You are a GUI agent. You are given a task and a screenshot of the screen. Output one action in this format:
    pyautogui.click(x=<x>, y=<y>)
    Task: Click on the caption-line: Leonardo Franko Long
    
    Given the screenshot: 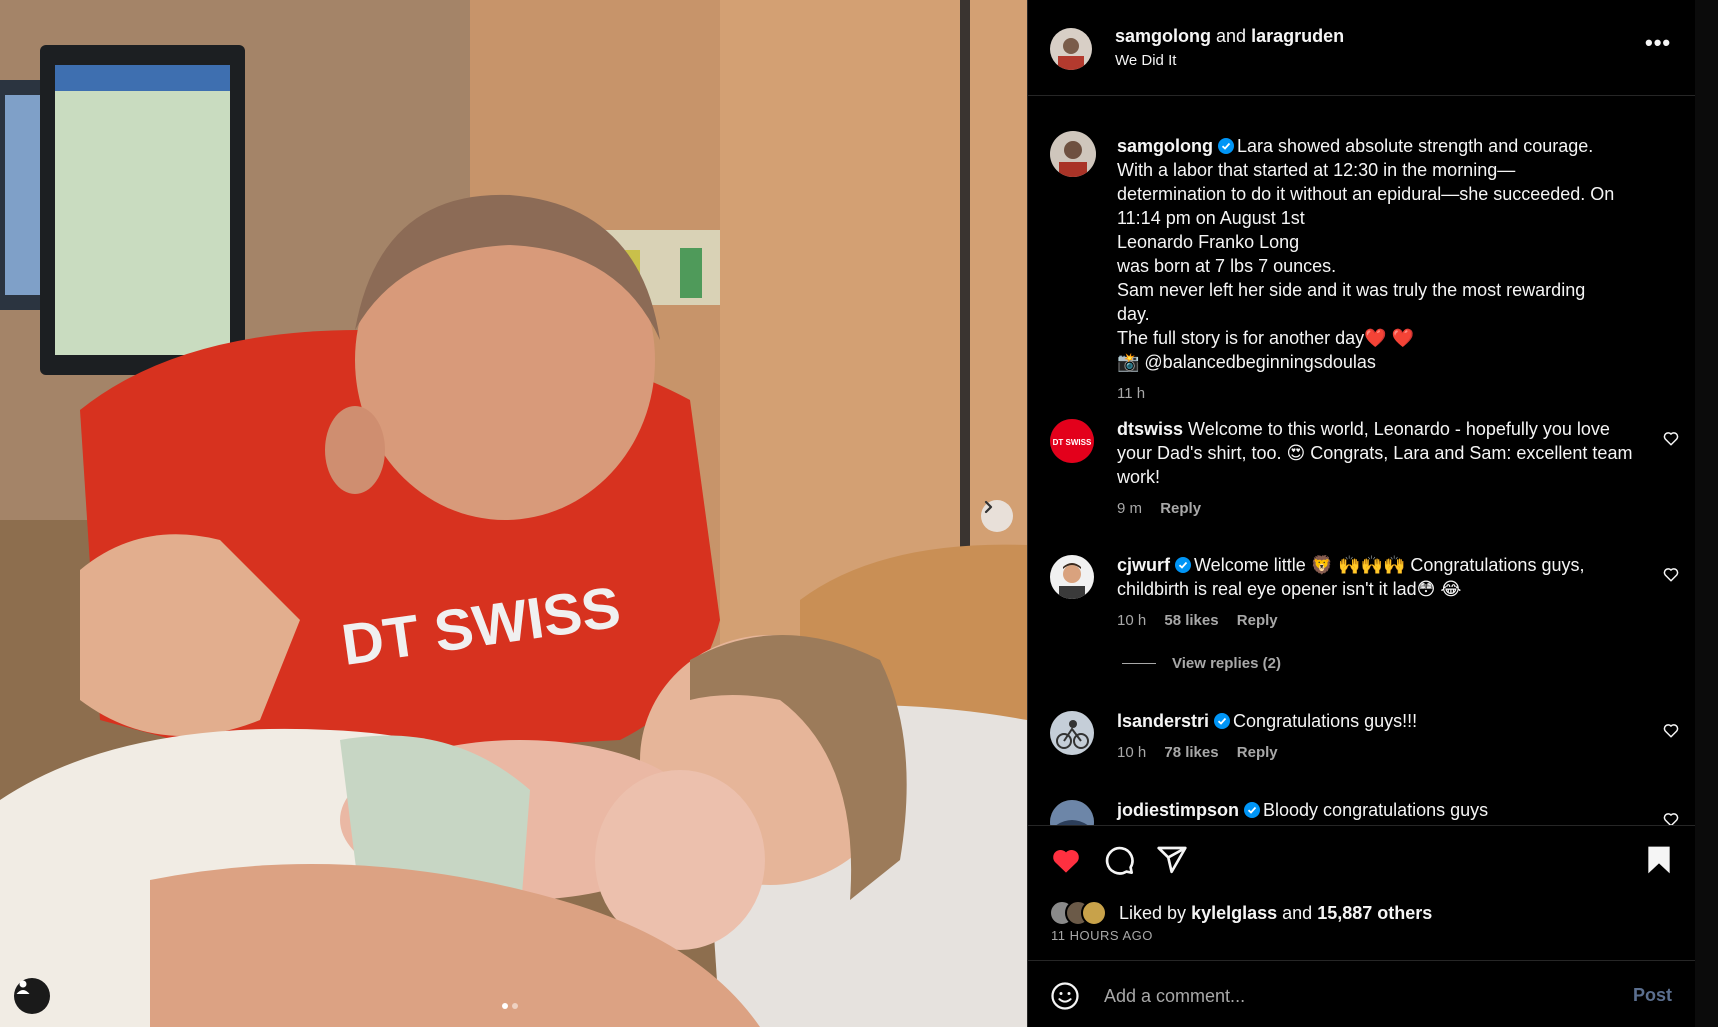 What is the action you would take?
    pyautogui.click(x=1208, y=242)
    